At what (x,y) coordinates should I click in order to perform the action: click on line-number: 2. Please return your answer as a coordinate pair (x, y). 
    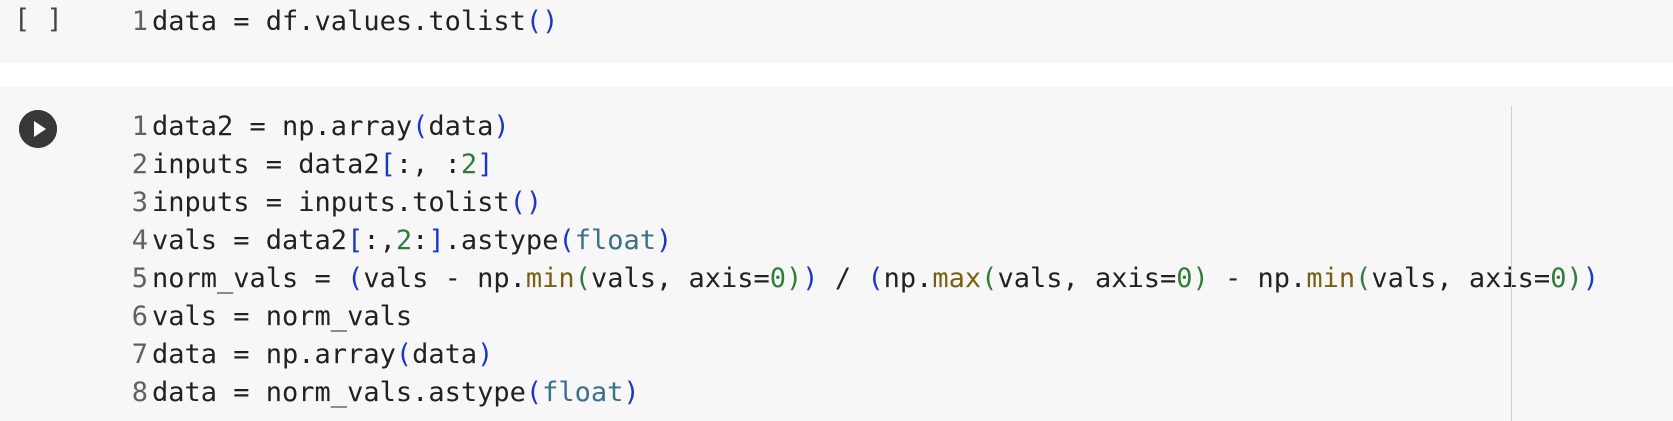
    Looking at the image, I should click on (139, 164).